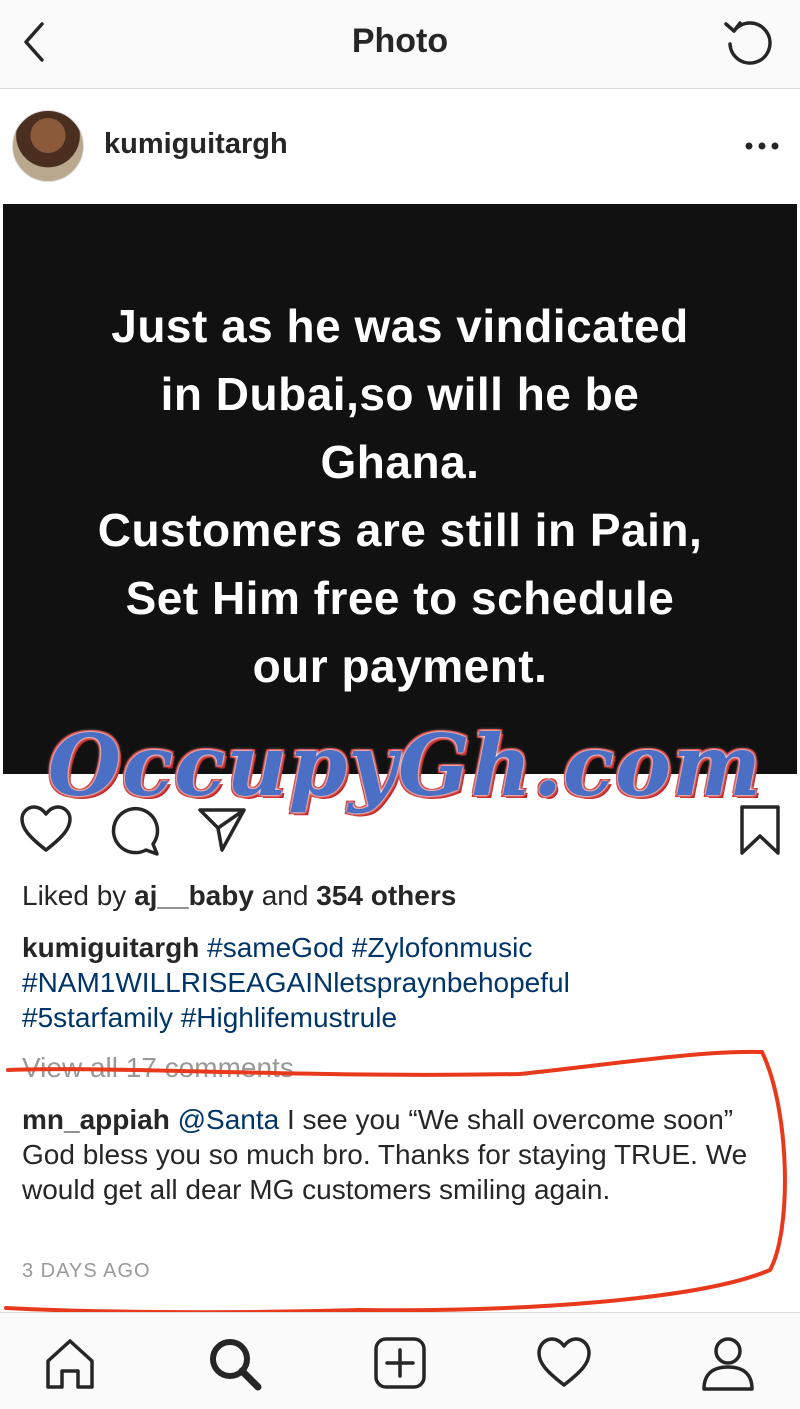 The width and height of the screenshot is (800, 1409). What do you see at coordinates (762, 146) in the screenshot?
I see `ellipsis-icon` at bounding box center [762, 146].